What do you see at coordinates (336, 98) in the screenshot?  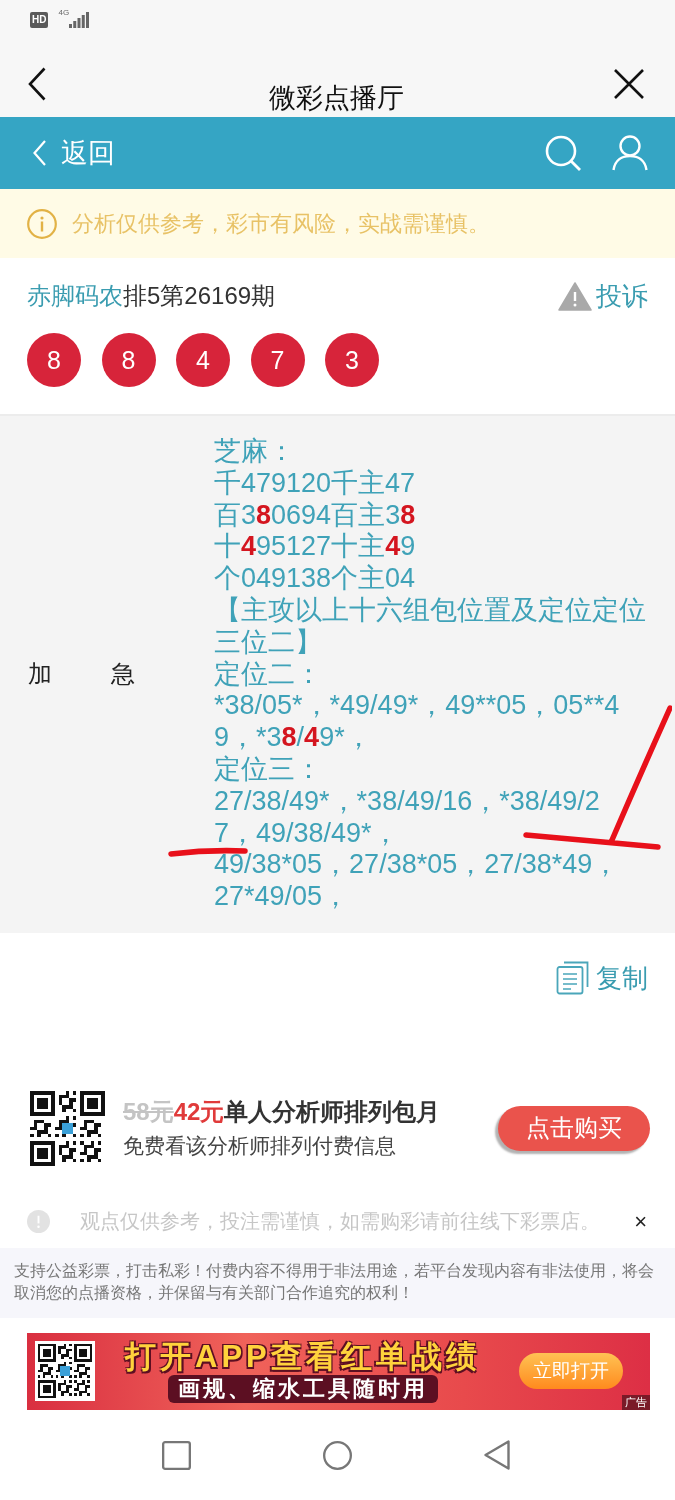 I see `page-title: 微彩点播厅` at bounding box center [336, 98].